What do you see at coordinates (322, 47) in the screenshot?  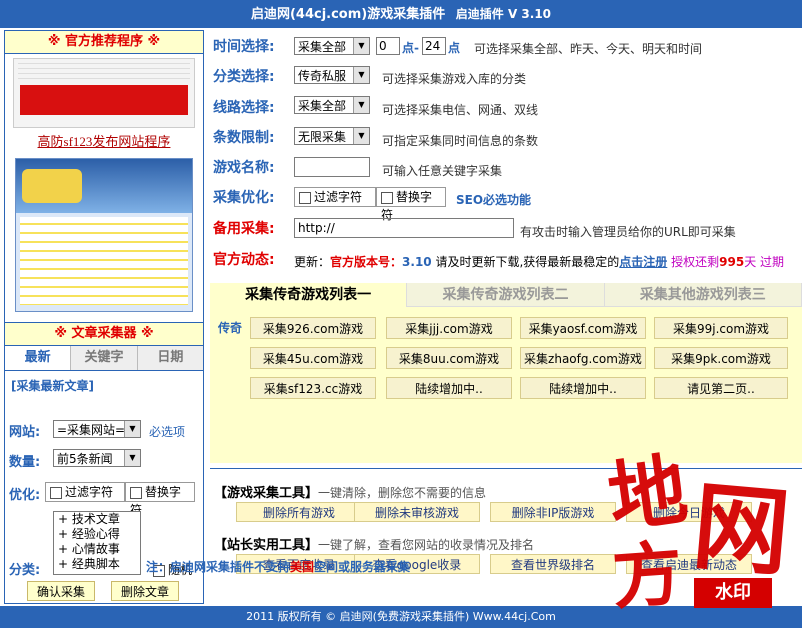 I see `time-select-value: 采集全部` at bounding box center [322, 47].